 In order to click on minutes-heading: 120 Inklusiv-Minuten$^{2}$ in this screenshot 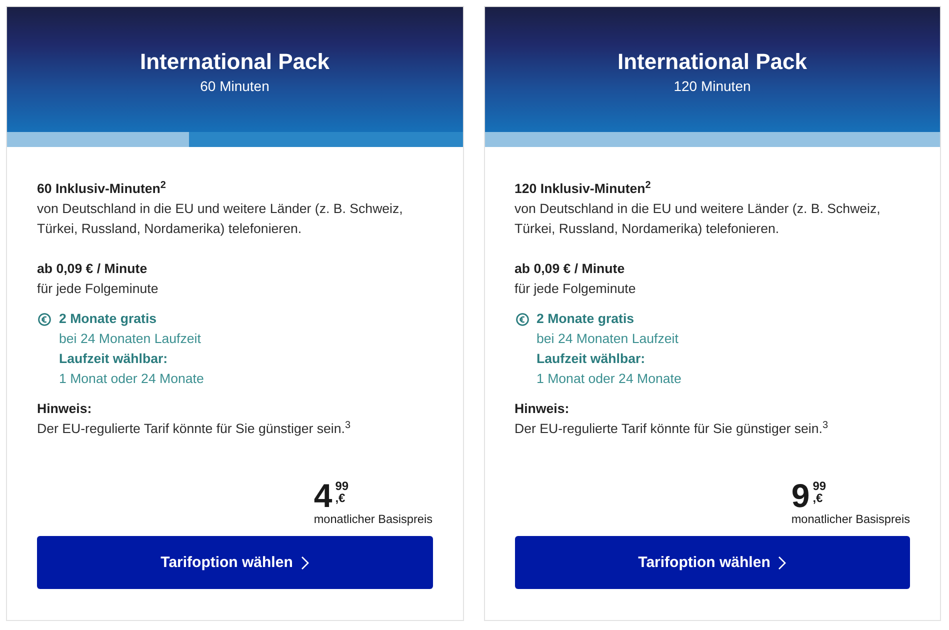, I will do `click(583, 188)`.